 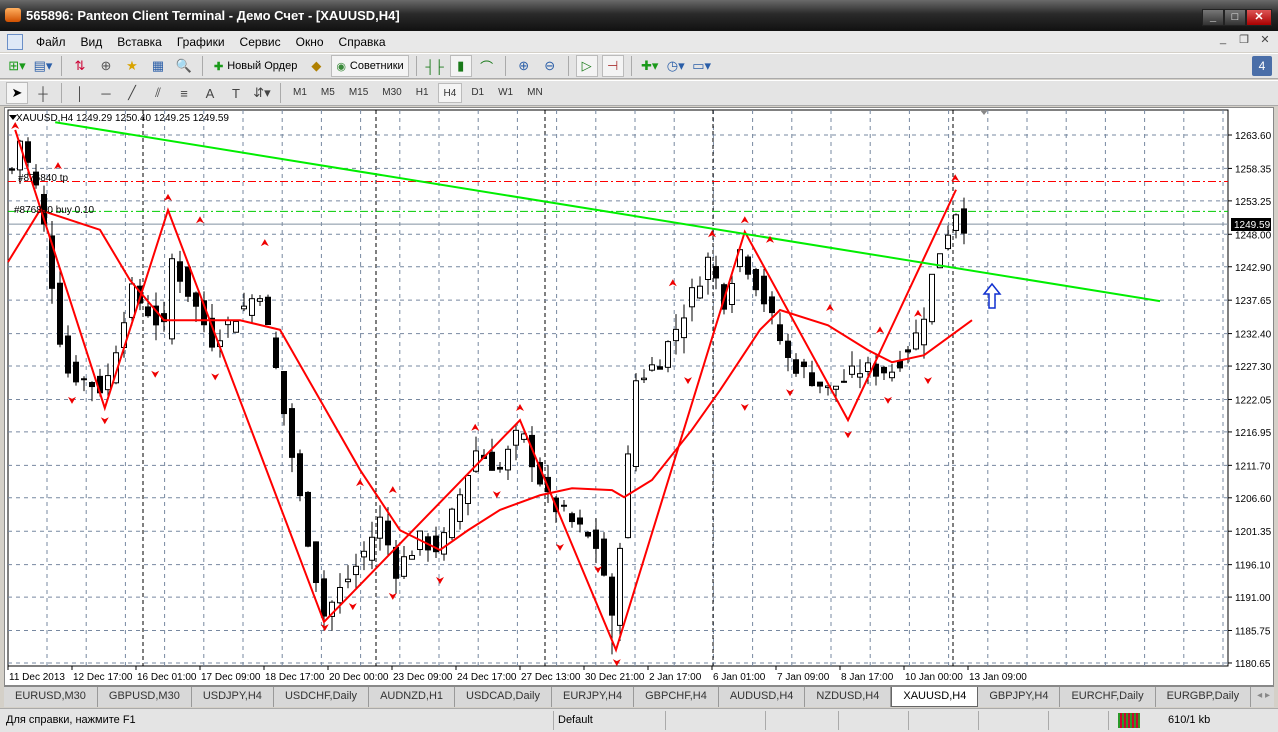 What do you see at coordinates (1259, 17) in the screenshot?
I see `close-button: ✕` at bounding box center [1259, 17].